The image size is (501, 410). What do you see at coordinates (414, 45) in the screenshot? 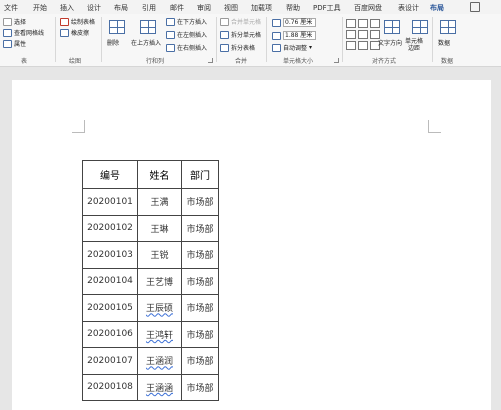
I see `cell-margins-button: 单元格 边距` at bounding box center [414, 45].